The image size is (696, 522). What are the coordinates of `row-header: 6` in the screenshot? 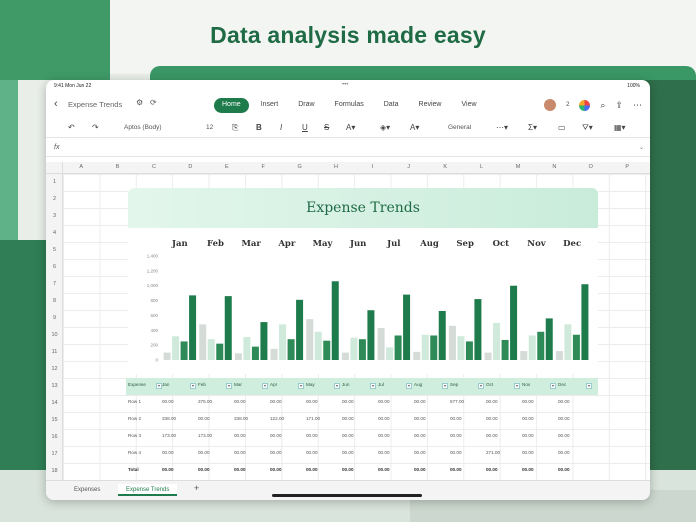 It's located at (54, 267).